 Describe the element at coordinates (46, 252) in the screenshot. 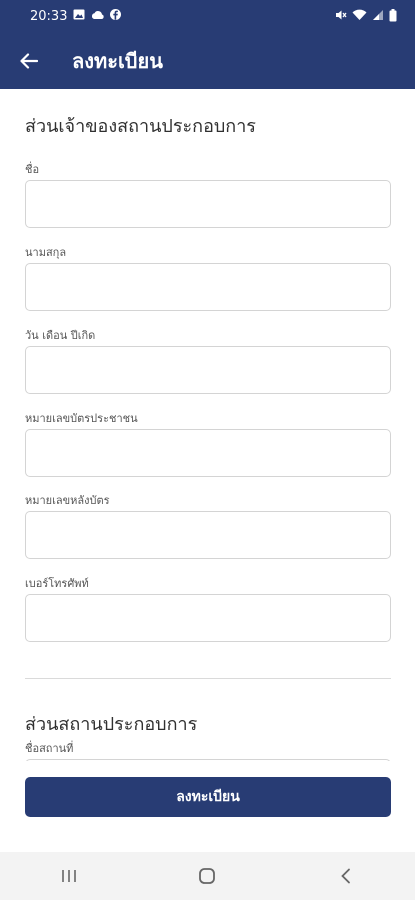

I see `last-name-label: นามสกุล` at that location.